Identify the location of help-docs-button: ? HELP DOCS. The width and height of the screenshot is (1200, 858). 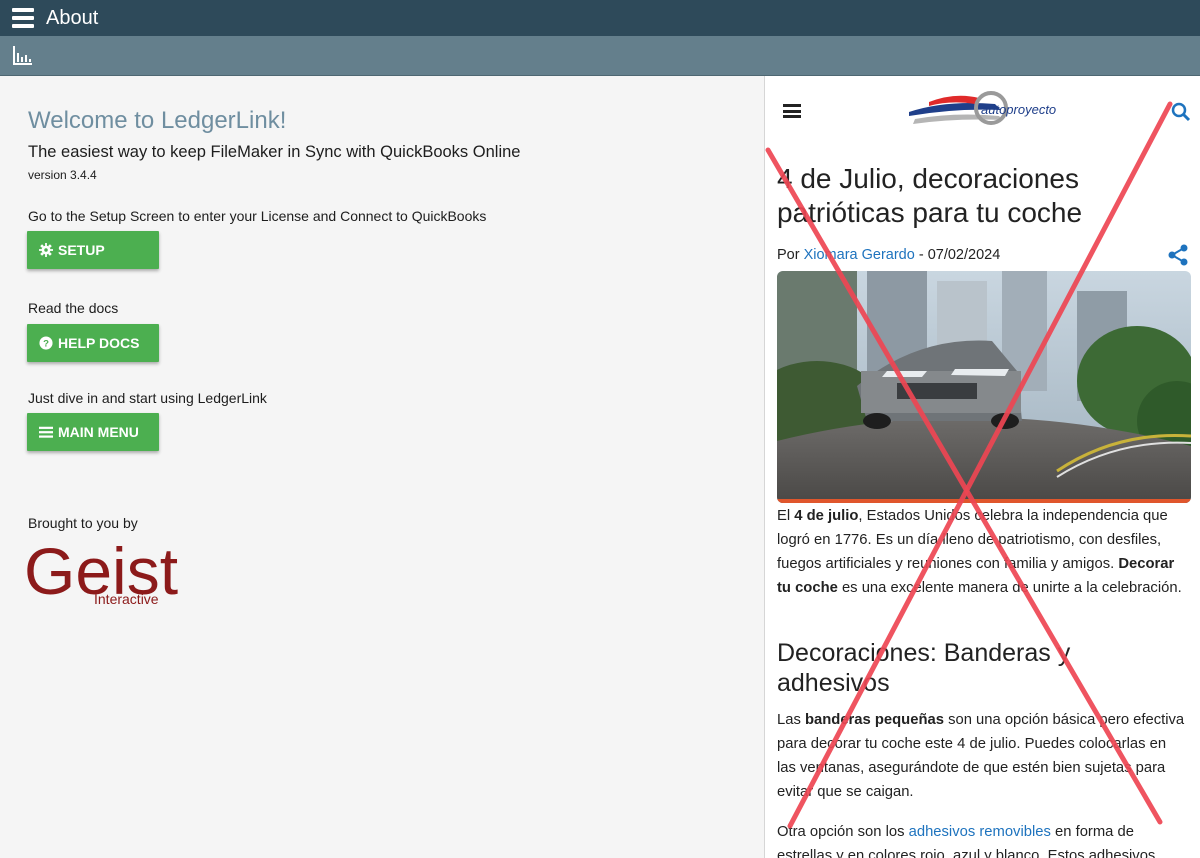
(93, 343).